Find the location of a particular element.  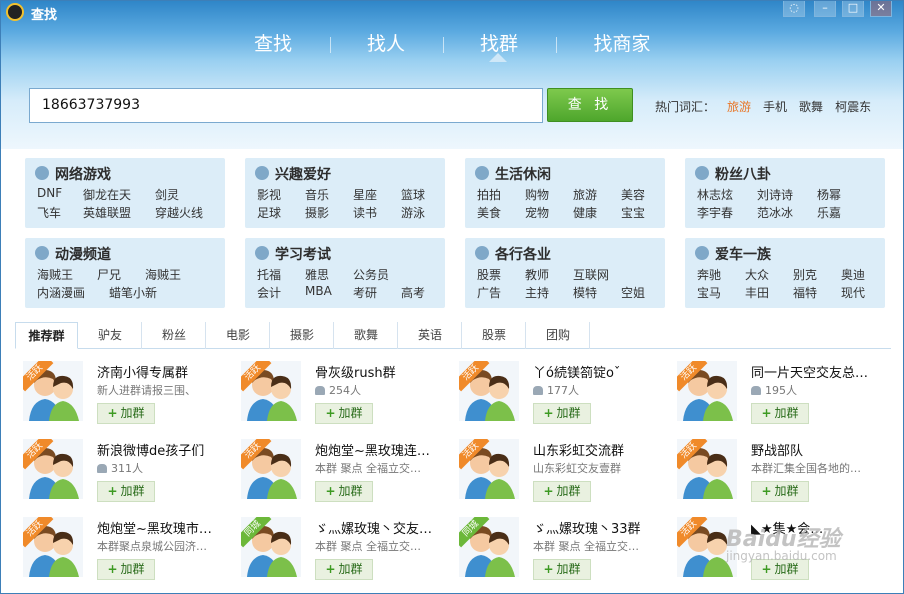

category-link: 公务员 is located at coordinates (371, 274).